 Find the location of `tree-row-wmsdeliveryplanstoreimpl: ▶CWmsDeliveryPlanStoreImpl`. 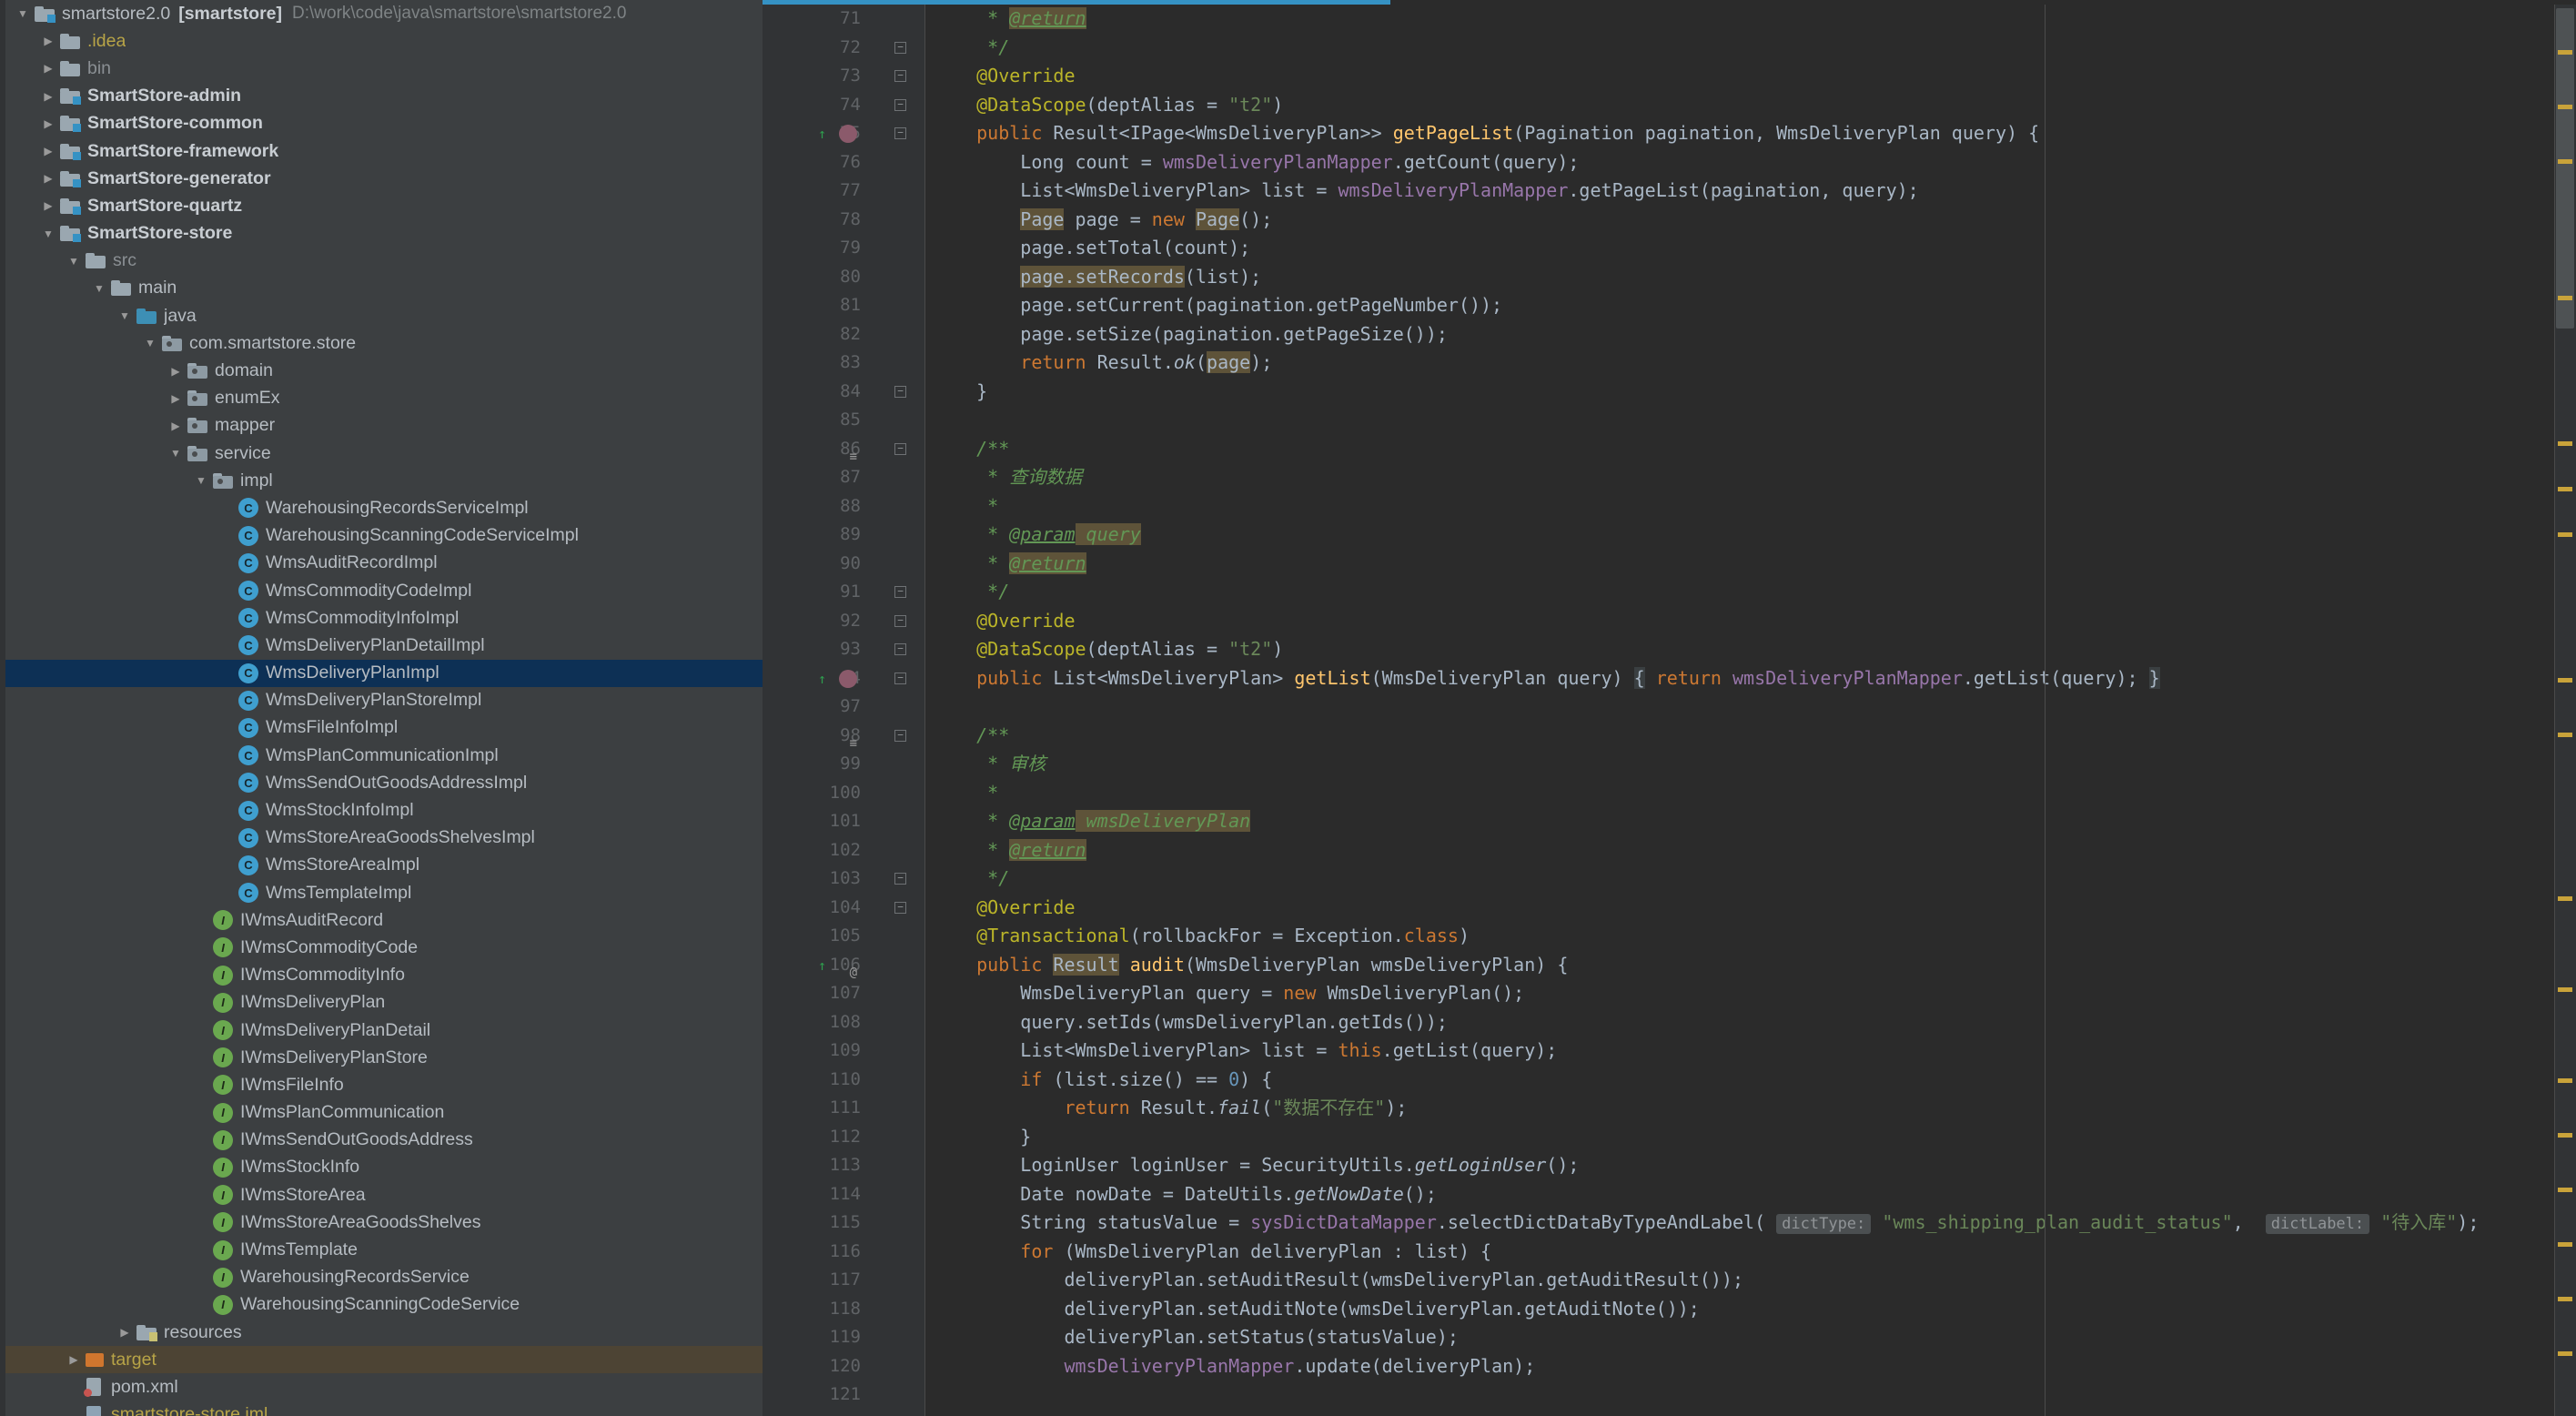

tree-row-wmsdeliveryplanstoreimpl: ▶CWmsDeliveryPlanStoreImpl is located at coordinates (381, 700).